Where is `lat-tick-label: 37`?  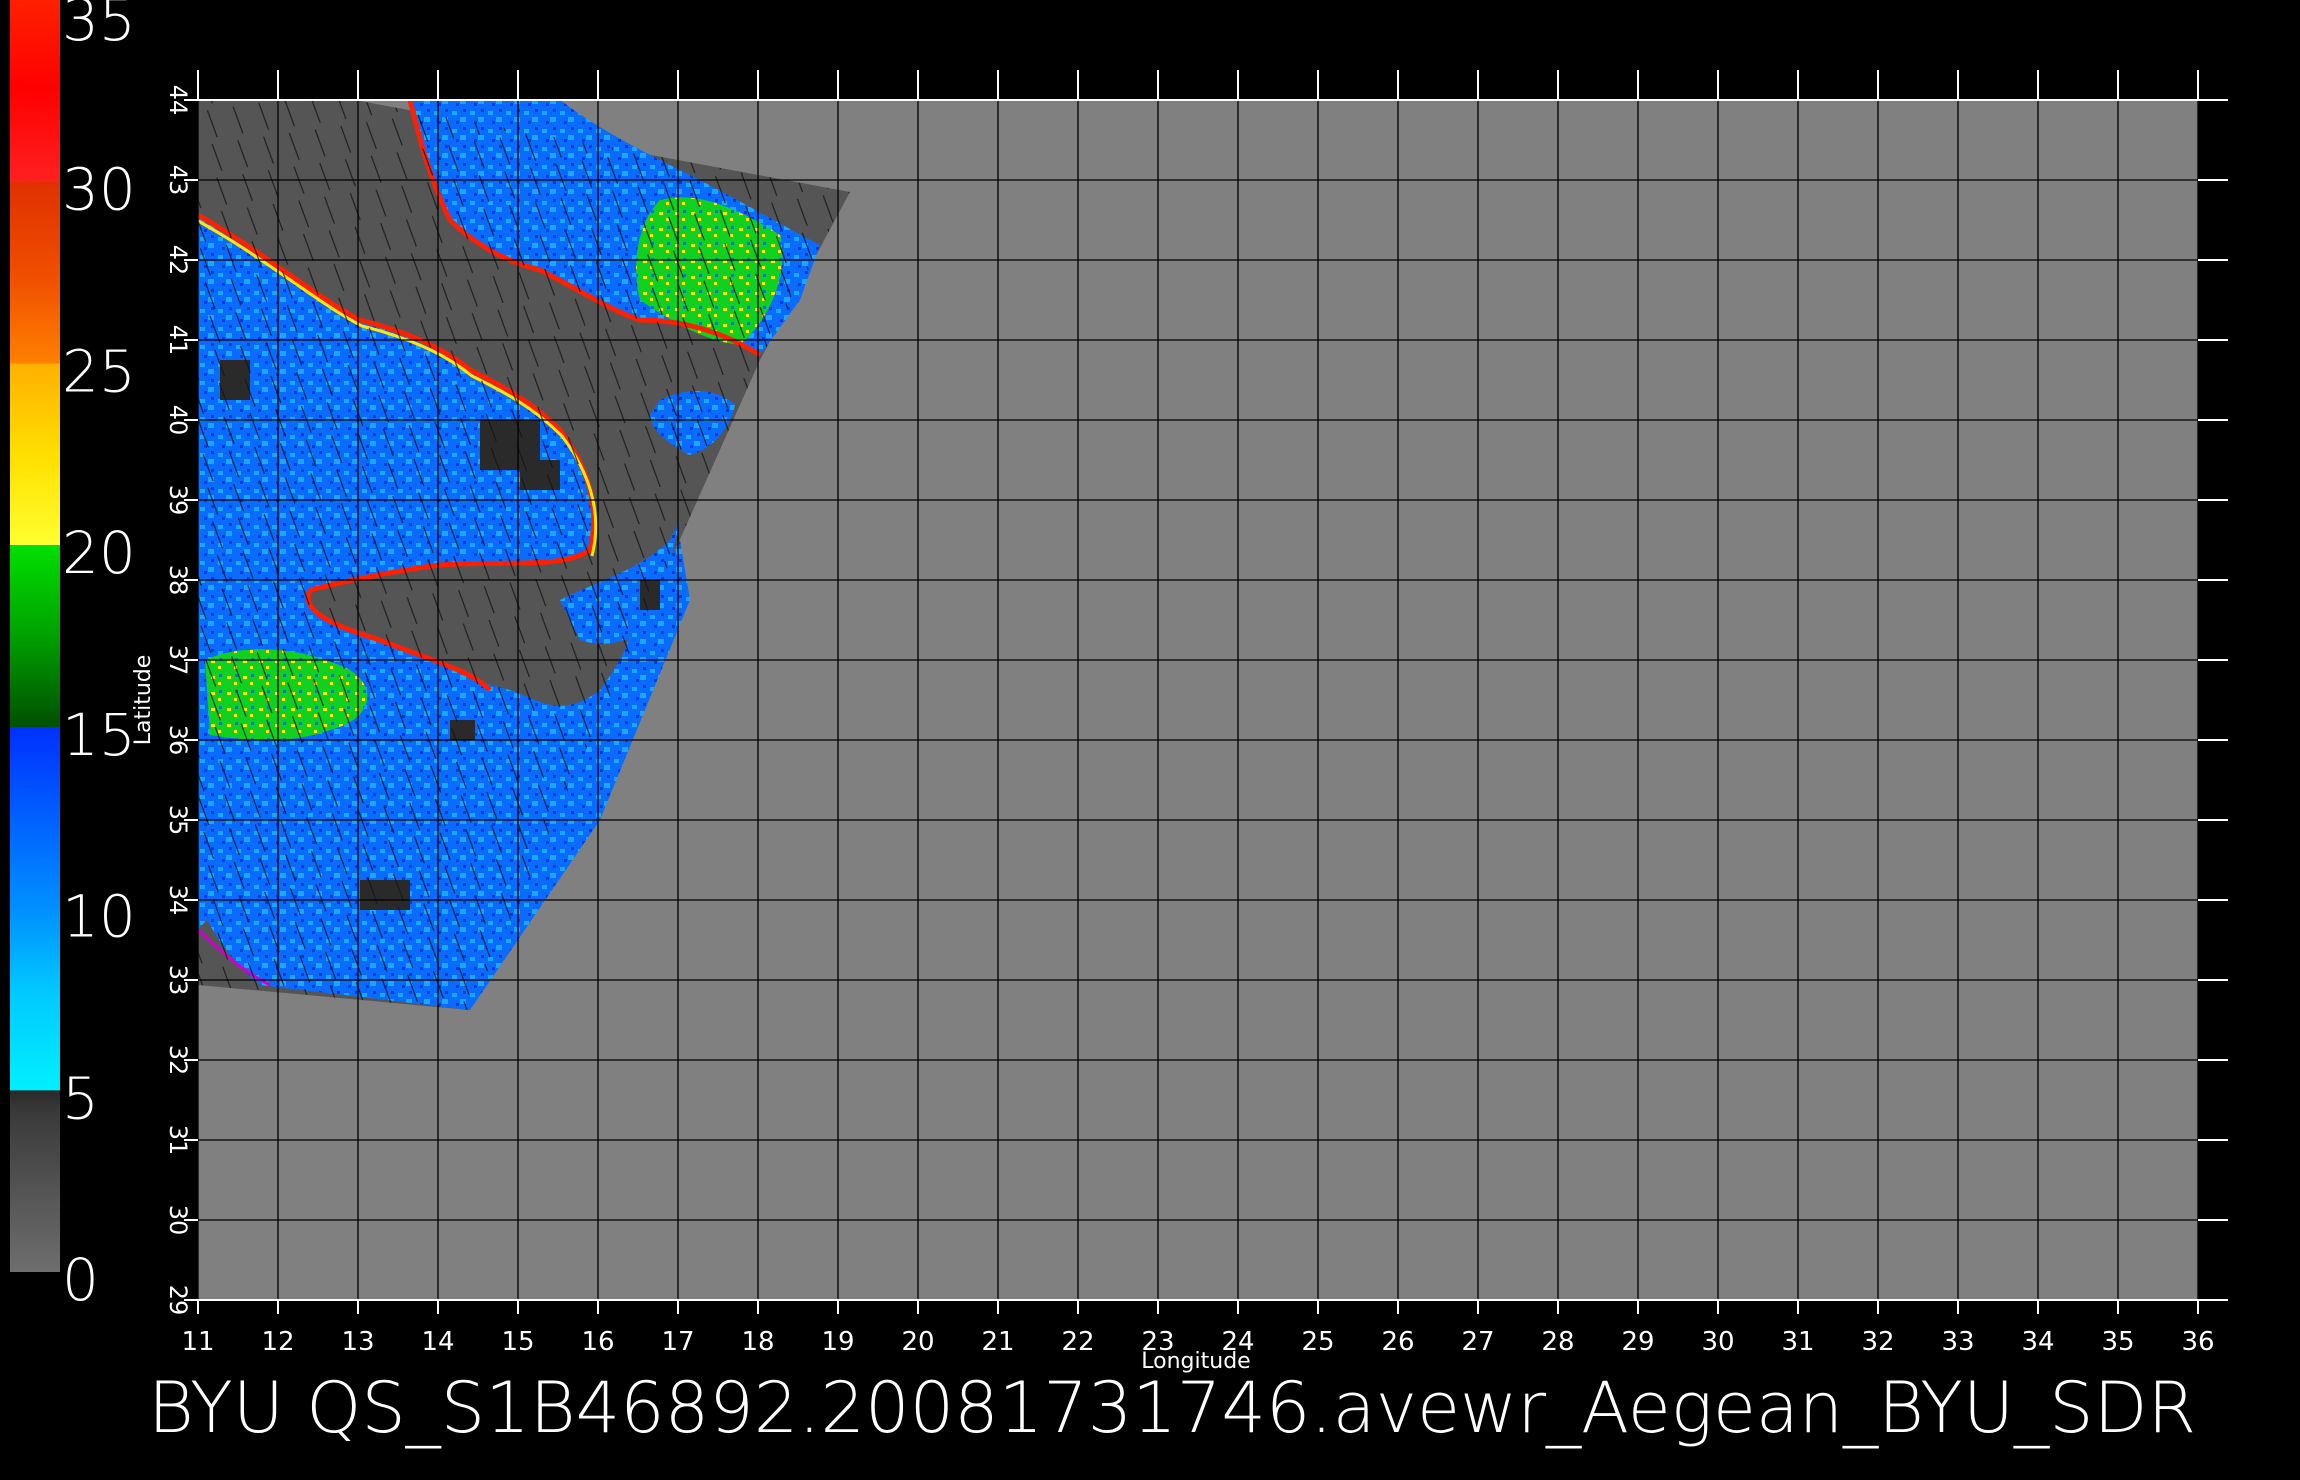 lat-tick-label: 37 is located at coordinates (178, 660).